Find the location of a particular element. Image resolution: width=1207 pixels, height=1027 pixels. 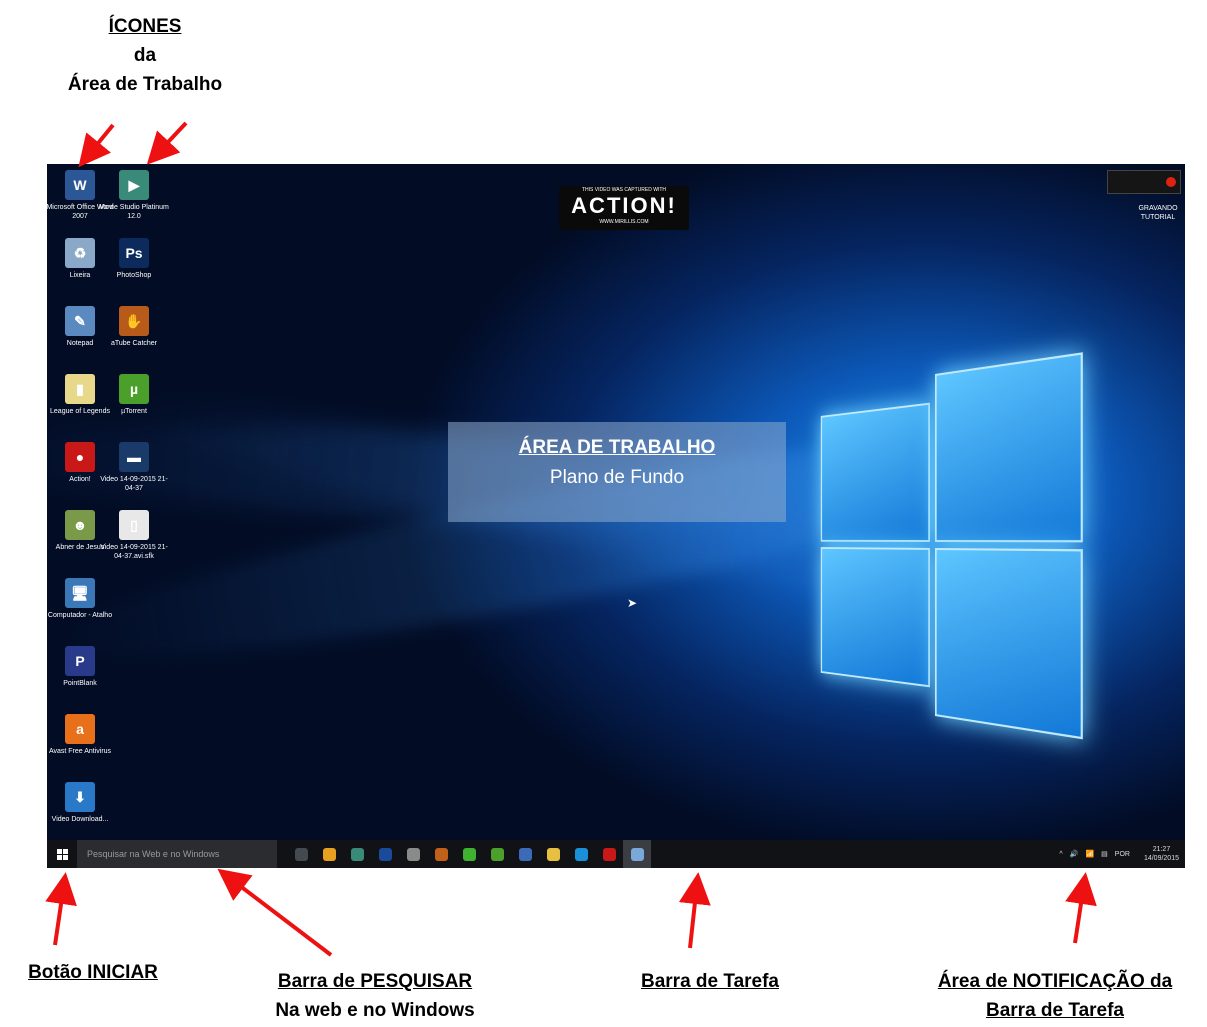

arrow-notification-area is located at coordinates (1081, 908).